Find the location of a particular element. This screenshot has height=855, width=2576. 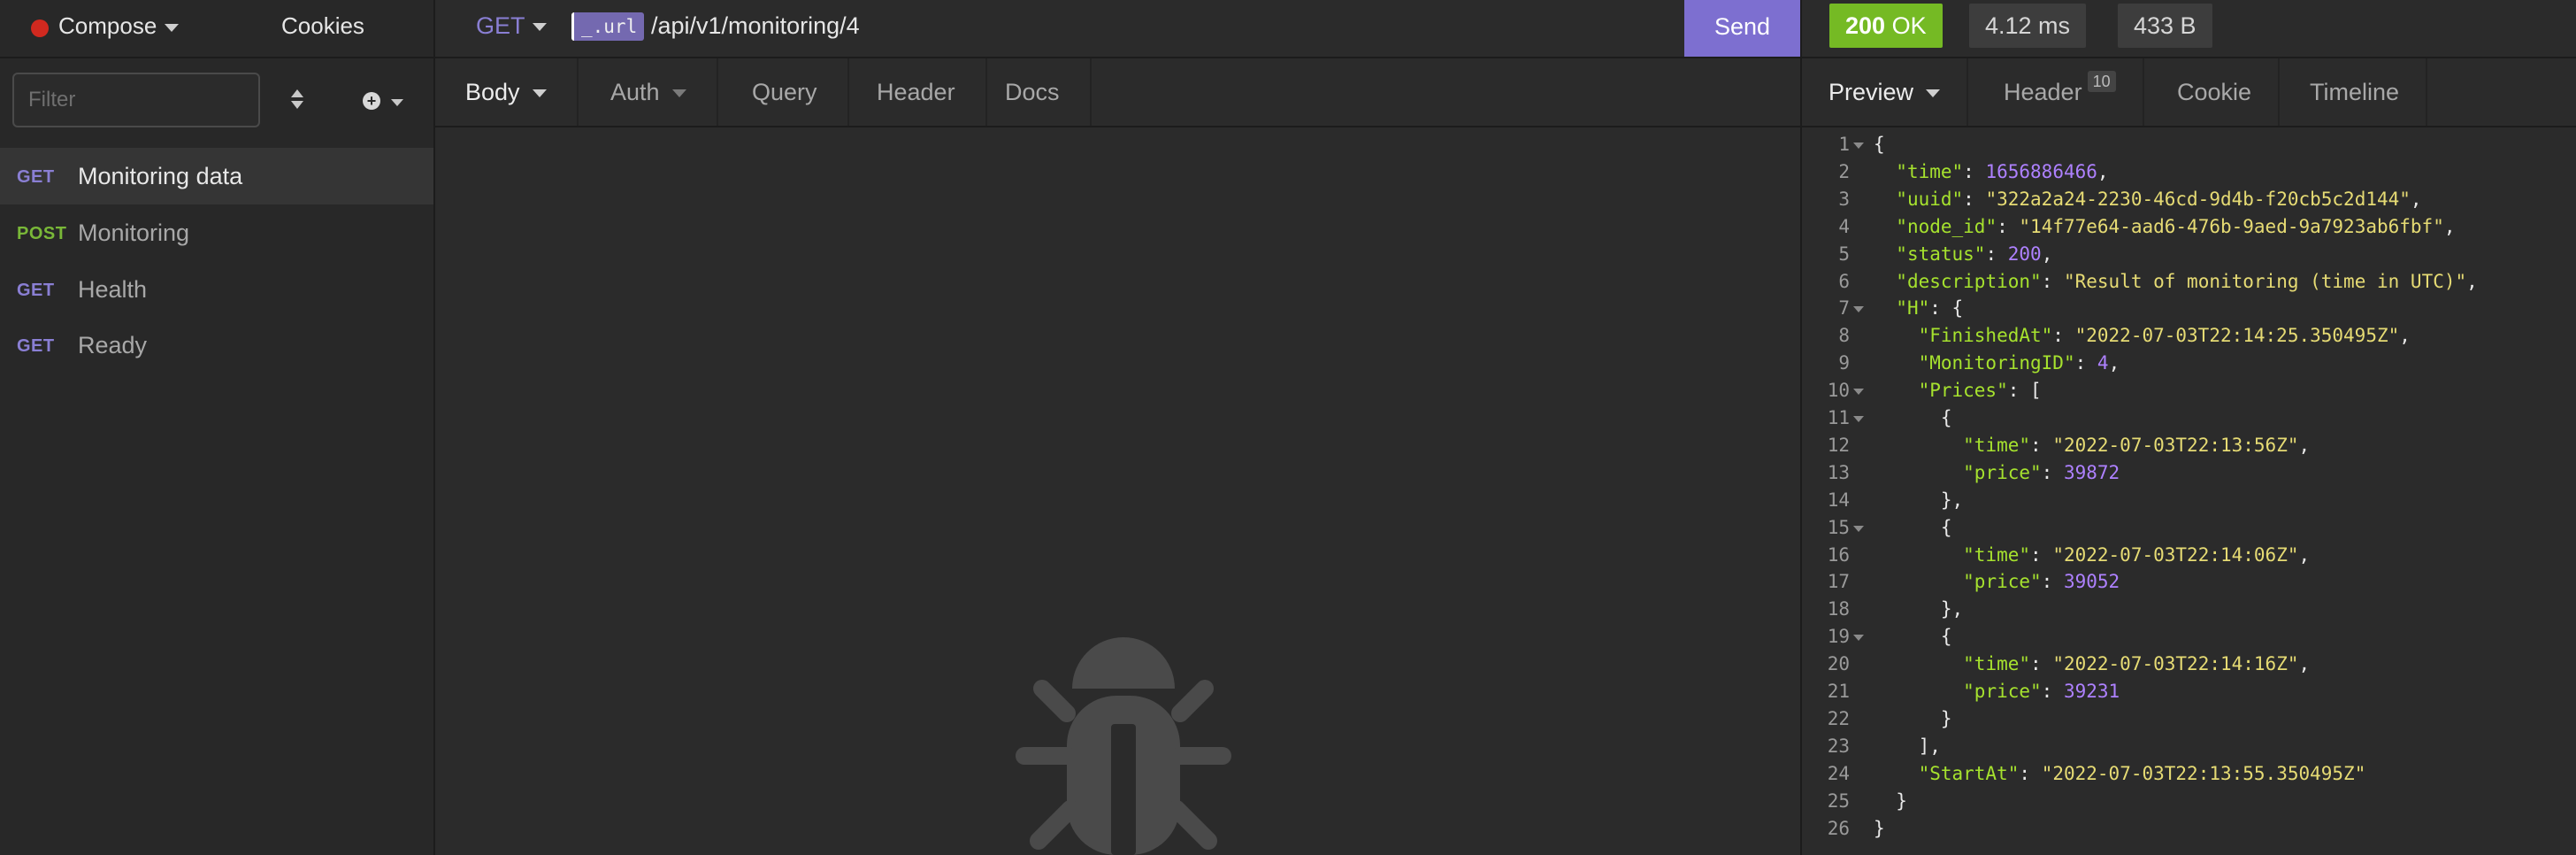

plus-circle-icon: + is located at coordinates (371, 101).